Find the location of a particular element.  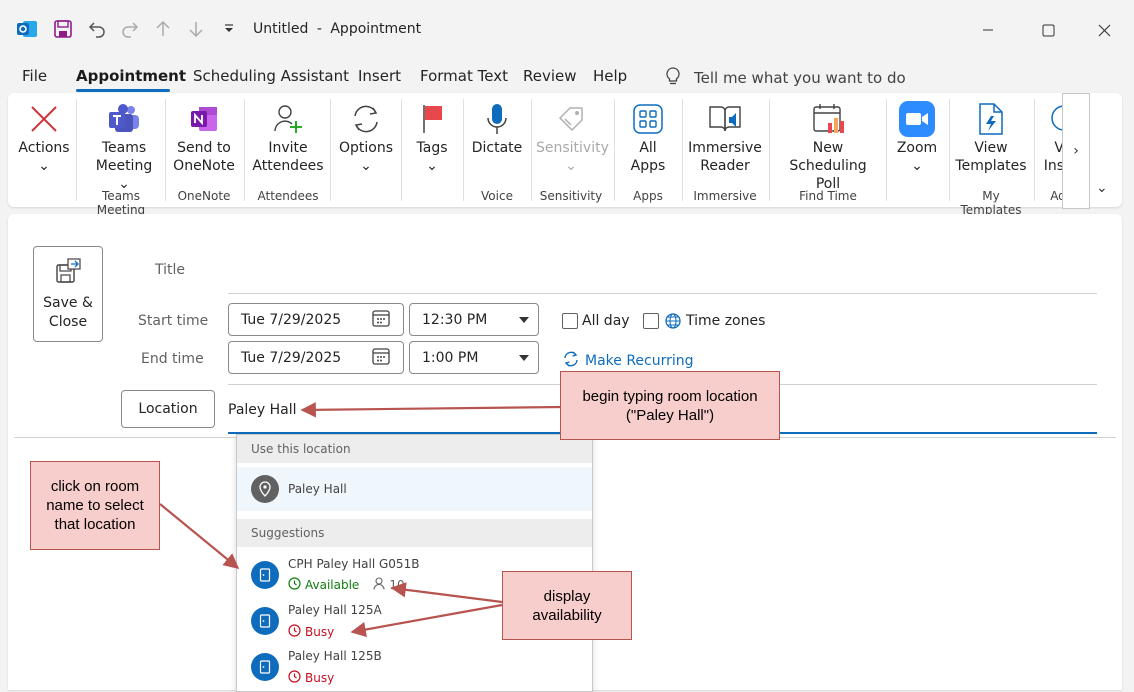

sensitivity-icon is located at coordinates (571, 119).